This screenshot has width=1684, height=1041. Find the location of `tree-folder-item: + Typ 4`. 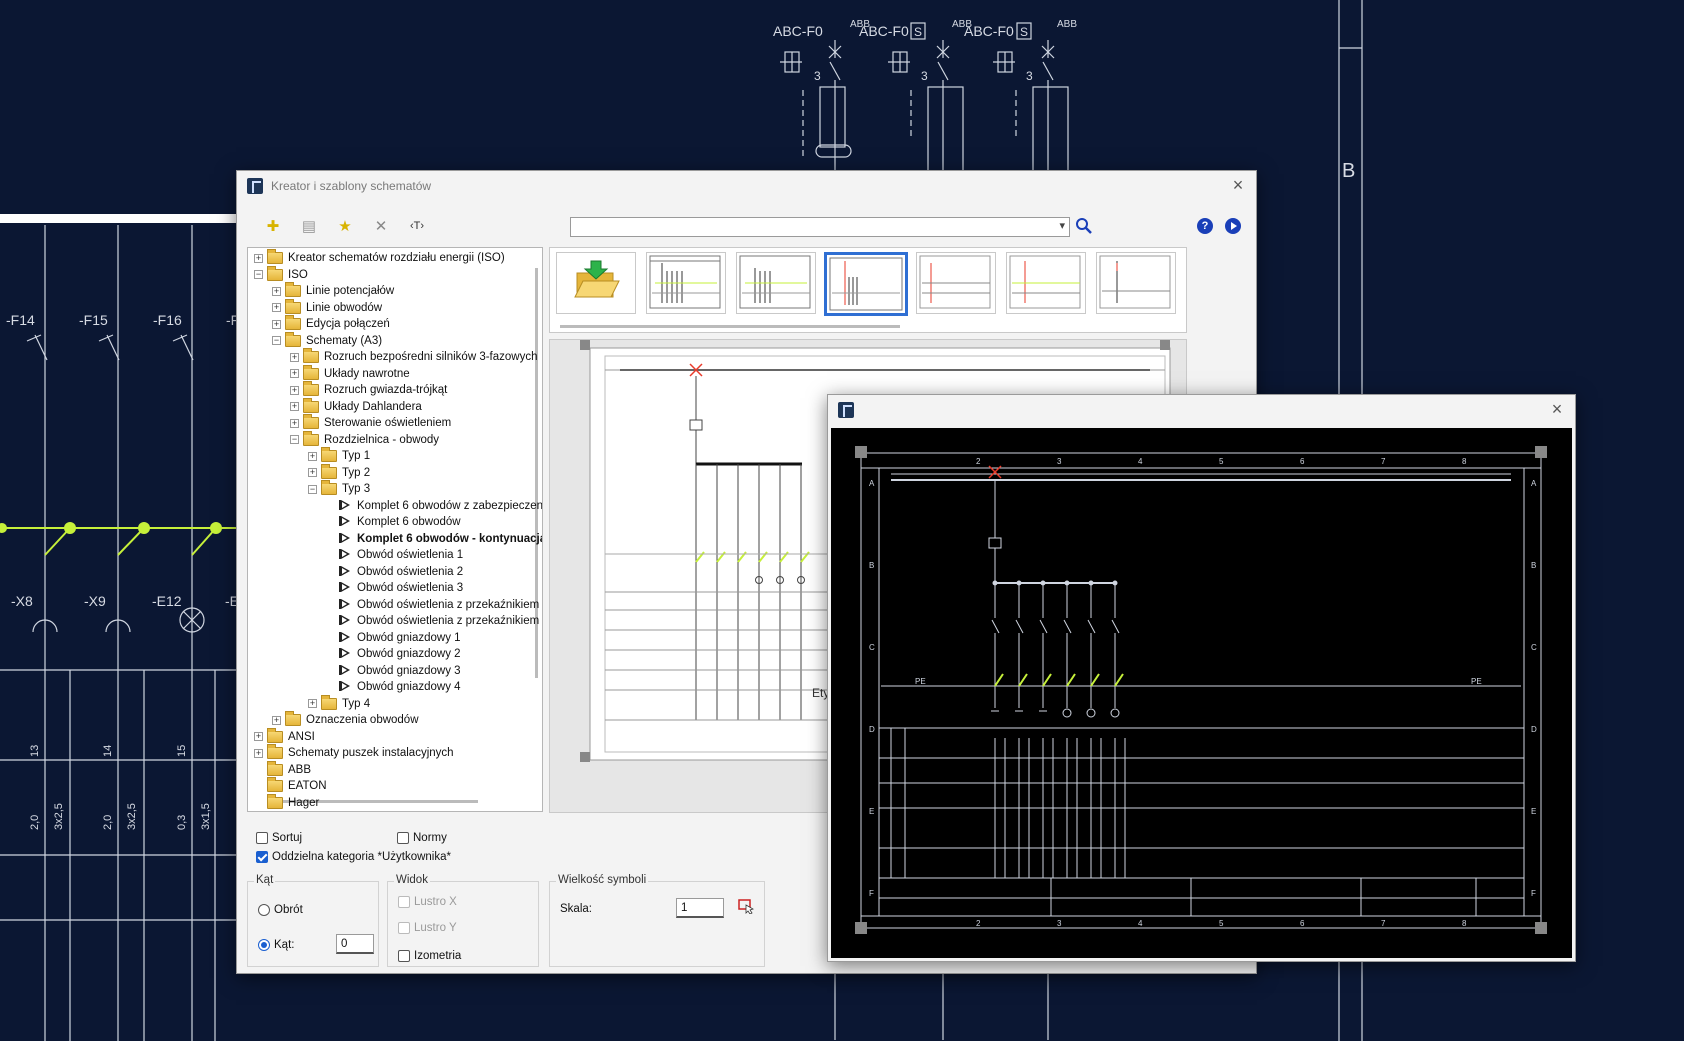

tree-folder-item: + Typ 4 is located at coordinates (339, 703).